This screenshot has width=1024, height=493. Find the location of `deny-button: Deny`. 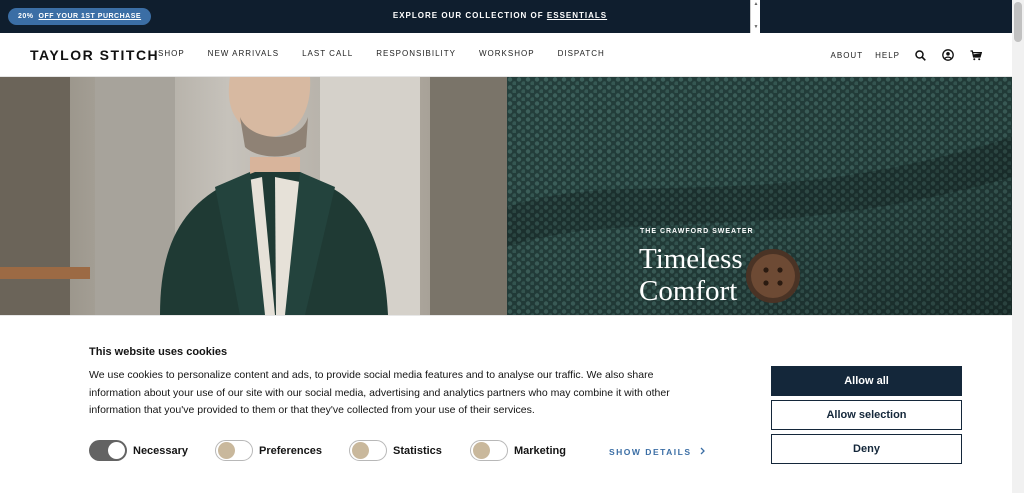

deny-button: Deny is located at coordinates (866, 449).